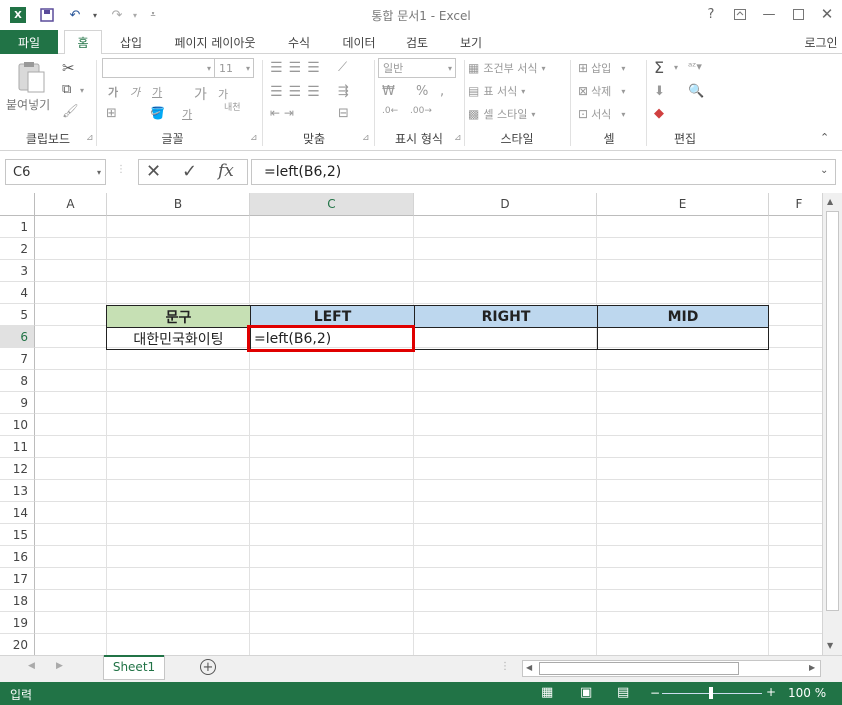  What do you see at coordinates (282, 113) in the screenshot?
I see `indent-icons: ⇤ ⇥` at bounding box center [282, 113].